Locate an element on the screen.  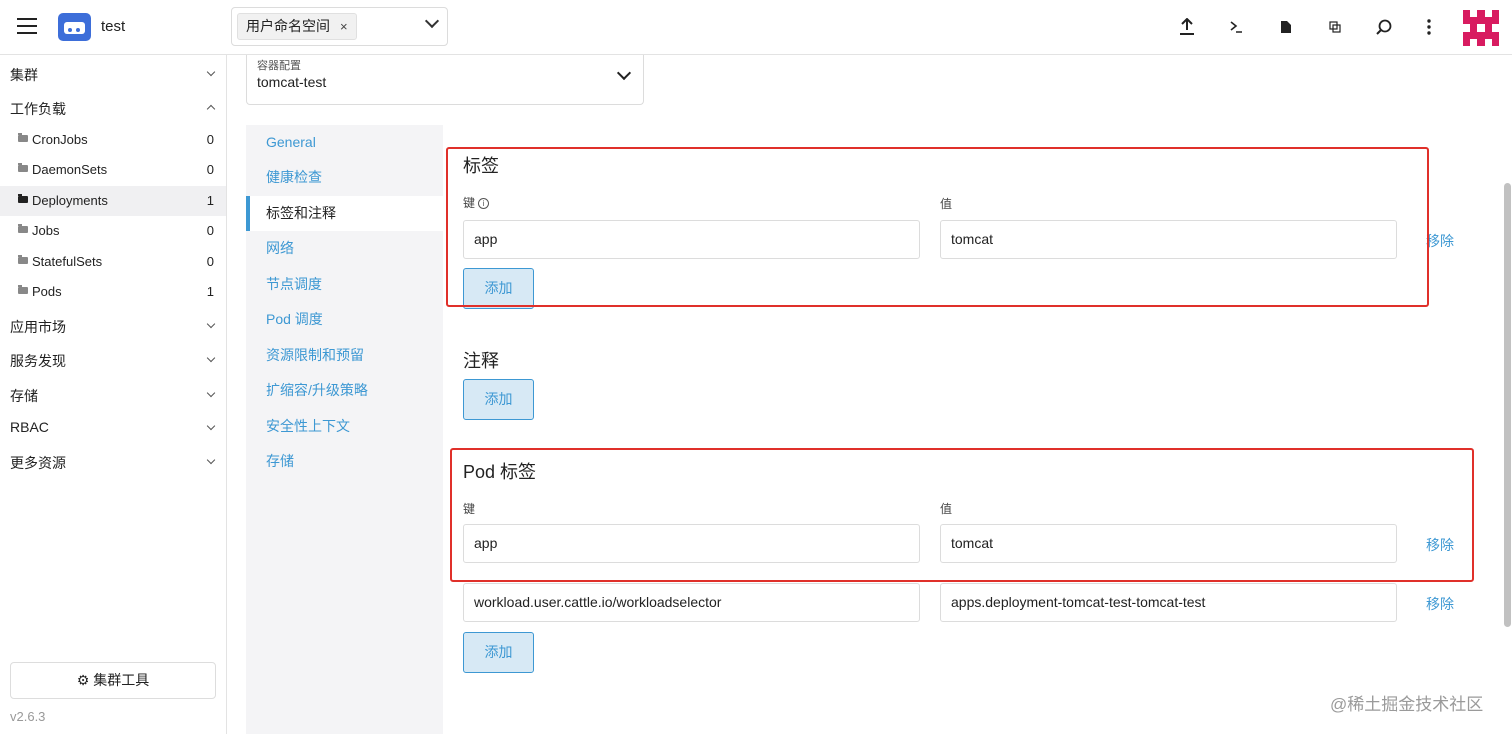
tab-storage: 存储 is located at coordinates (344, 461).